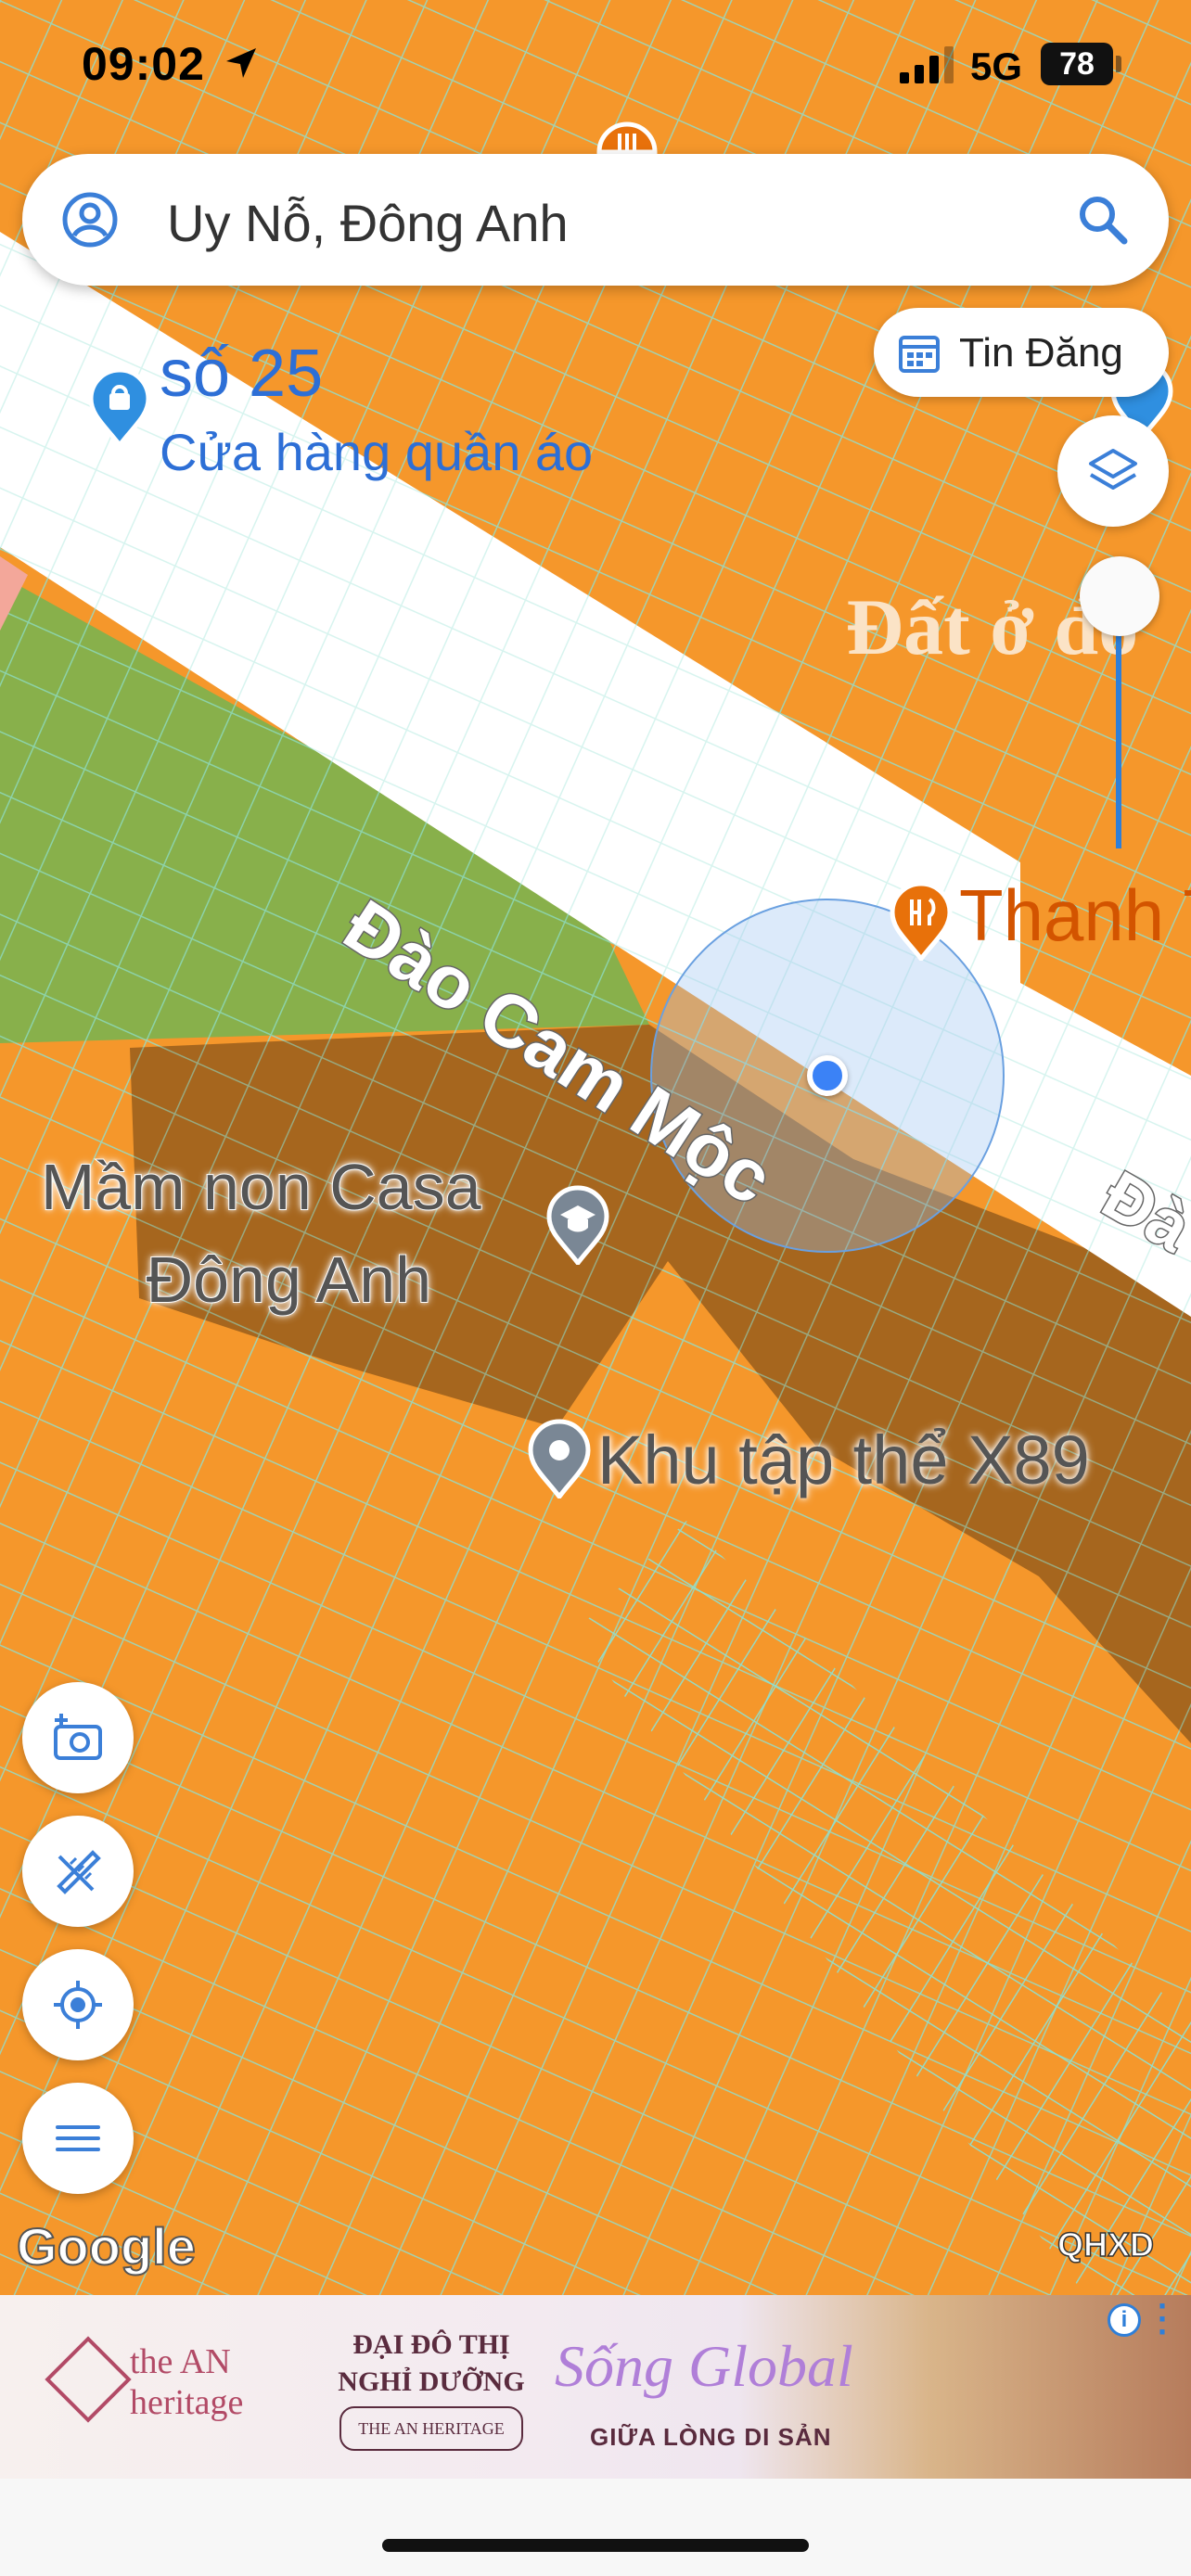 The height and width of the screenshot is (2576, 1191). Describe the element at coordinates (921, 921) in the screenshot. I see `restaurant-marker-icon` at that location.